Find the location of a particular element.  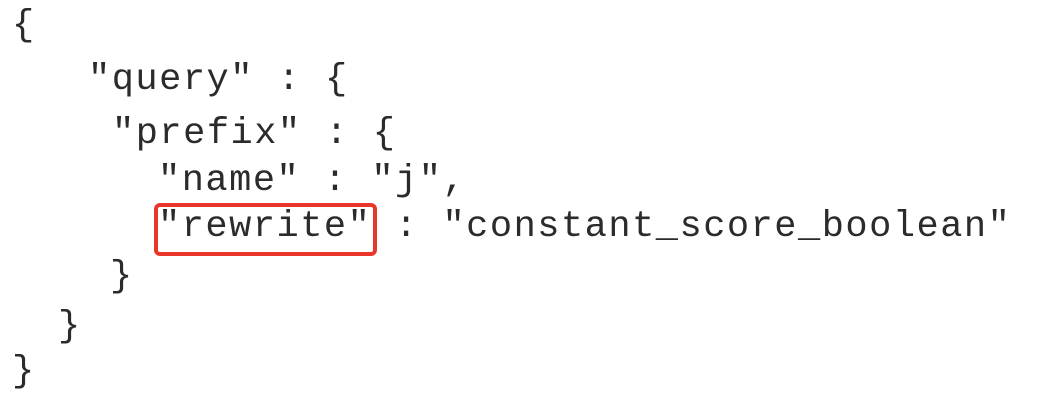

code-line-1: { is located at coordinates (24, 26).